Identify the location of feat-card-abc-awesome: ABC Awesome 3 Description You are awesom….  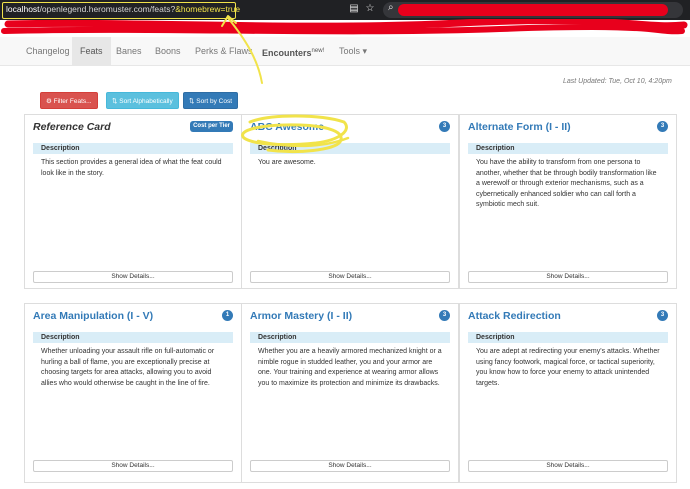
(350, 201).